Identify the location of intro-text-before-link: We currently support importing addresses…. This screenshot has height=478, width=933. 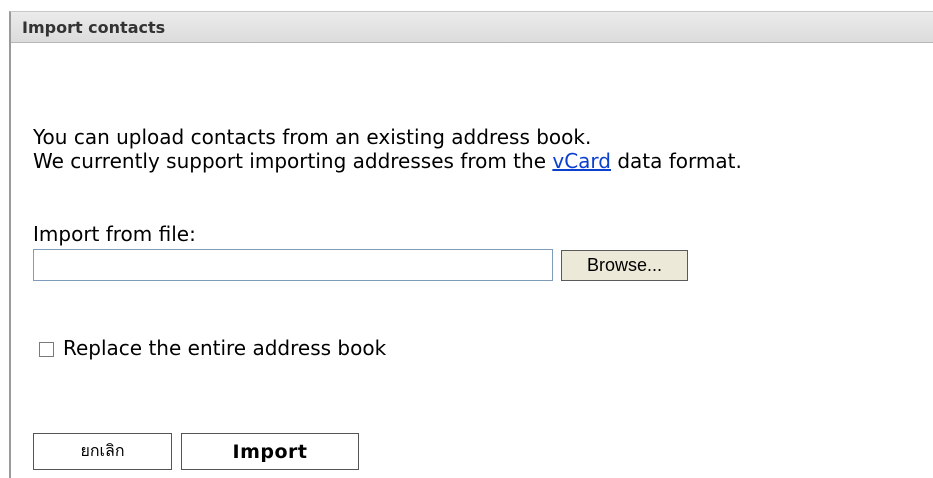
(293, 161).